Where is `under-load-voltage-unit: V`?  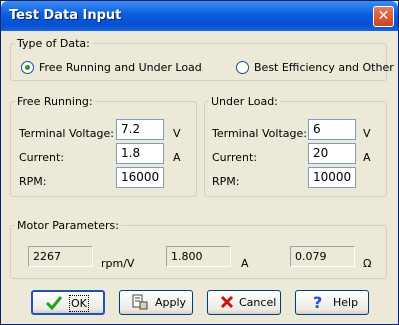
under-load-voltage-unit: V is located at coordinates (367, 133).